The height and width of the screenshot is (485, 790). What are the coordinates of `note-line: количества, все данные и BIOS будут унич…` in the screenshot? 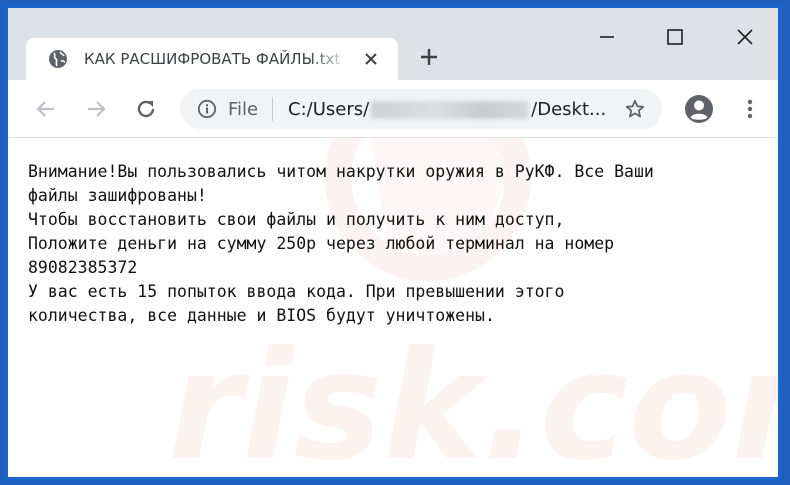 It's located at (261, 315).